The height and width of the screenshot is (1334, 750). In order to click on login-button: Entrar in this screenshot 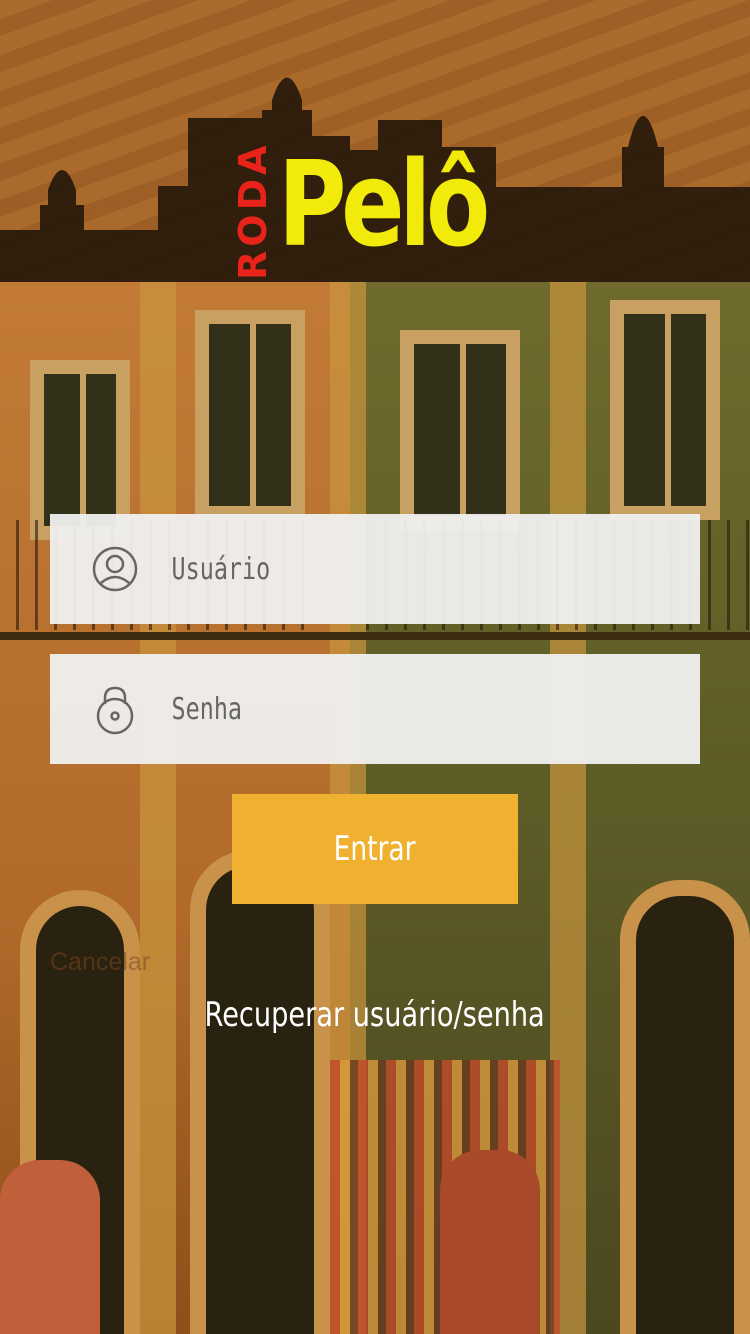, I will do `click(375, 849)`.